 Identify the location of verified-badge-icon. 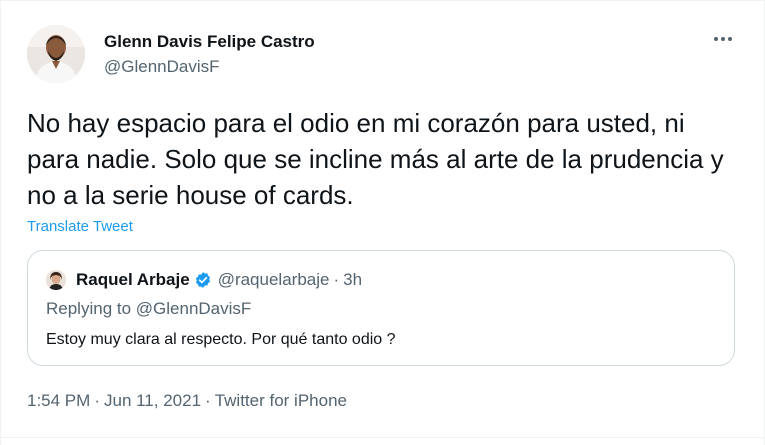
(203, 280).